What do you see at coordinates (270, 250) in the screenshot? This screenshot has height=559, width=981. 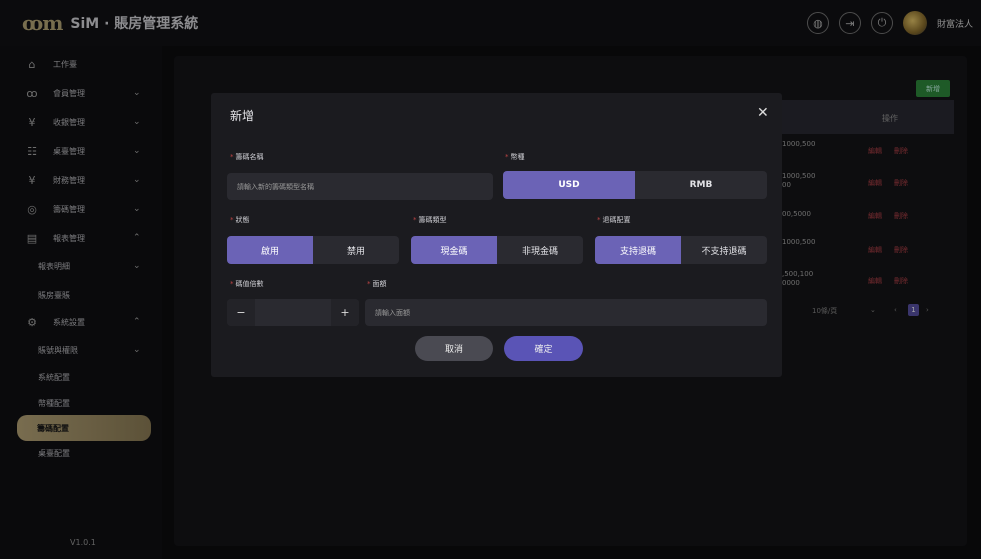 I see `status-option-enabled: 啟用` at bounding box center [270, 250].